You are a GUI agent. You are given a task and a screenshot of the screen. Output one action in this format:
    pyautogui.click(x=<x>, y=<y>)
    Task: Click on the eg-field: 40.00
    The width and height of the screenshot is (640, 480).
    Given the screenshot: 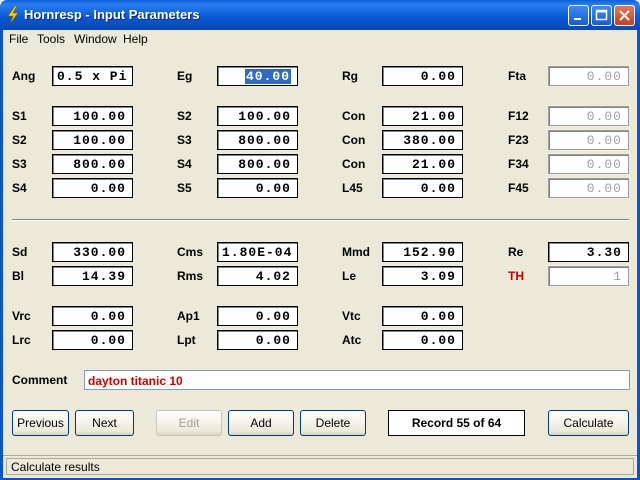 What is the action you would take?
    pyautogui.click(x=257, y=76)
    